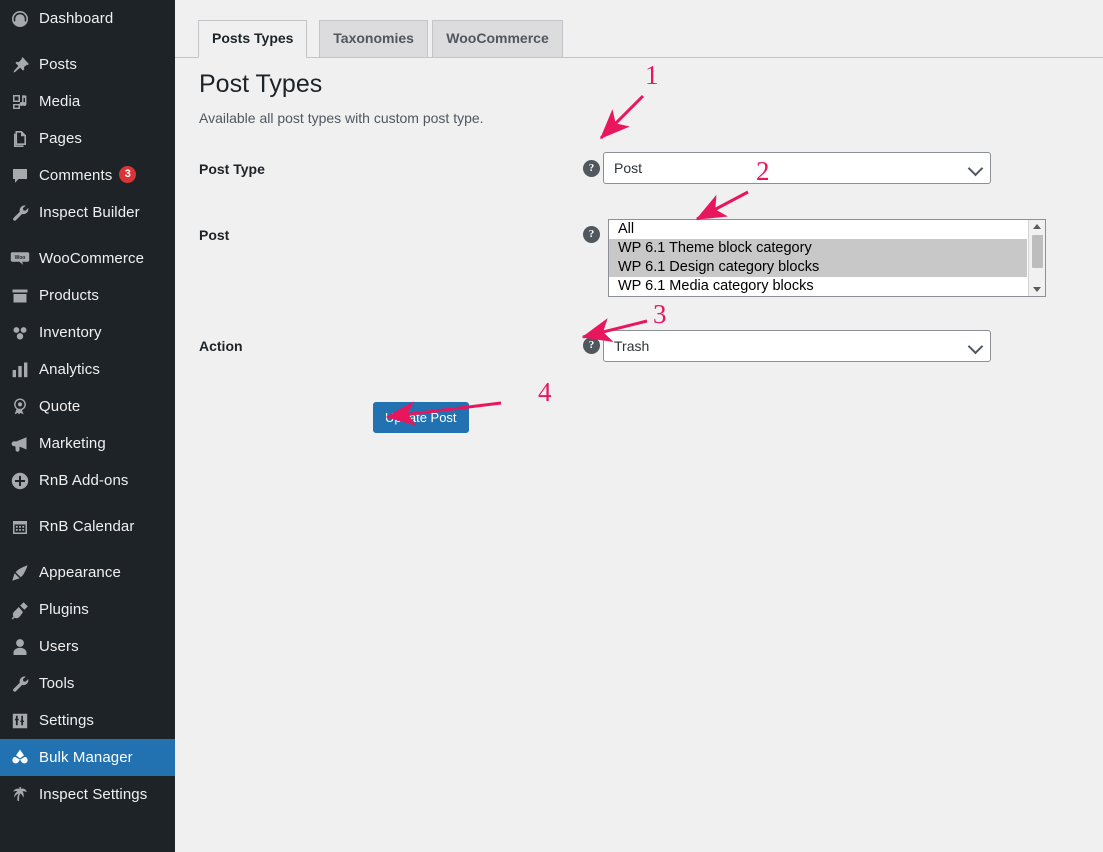 This screenshot has height=852, width=1103. Describe the element at coordinates (24, 647) in the screenshot. I see `user-icon` at that location.